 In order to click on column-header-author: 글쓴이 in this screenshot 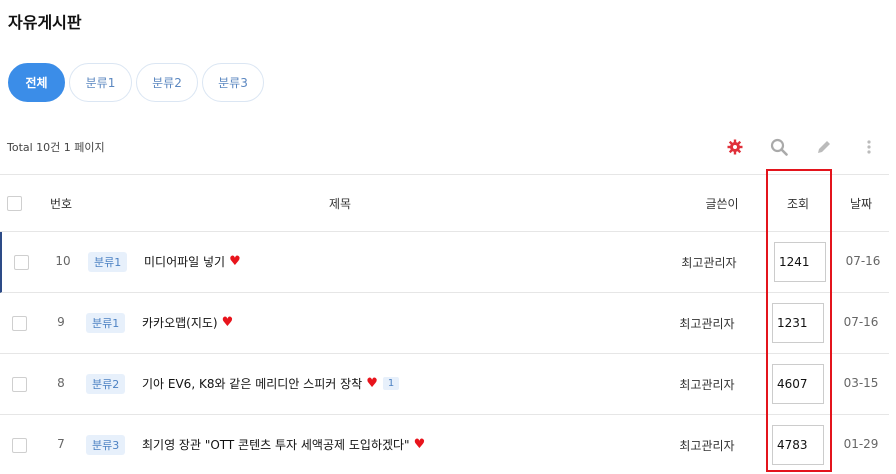, I will do `click(722, 203)`.